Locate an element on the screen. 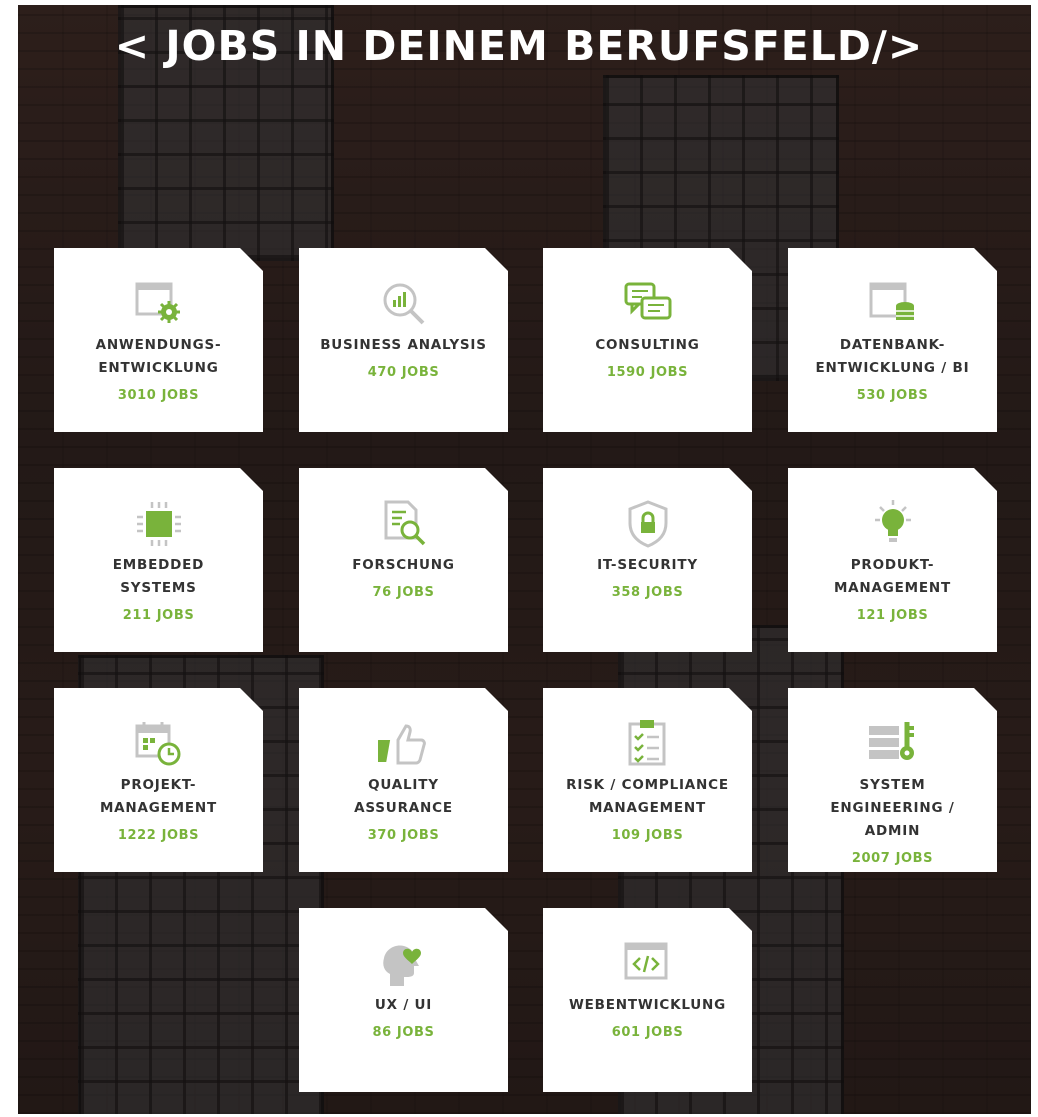  job-count: 76 JOBS is located at coordinates (403, 592).